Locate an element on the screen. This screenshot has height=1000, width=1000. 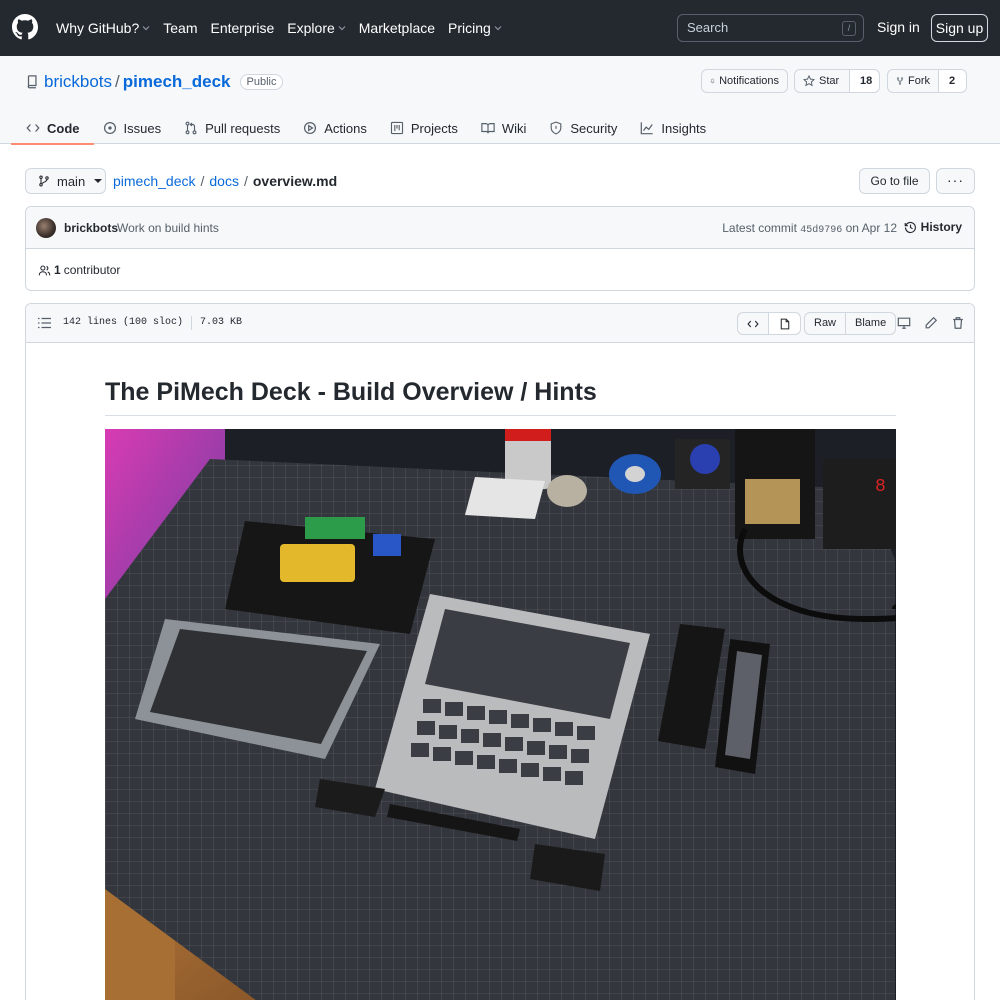
more-options-button: ··· is located at coordinates (955, 181).